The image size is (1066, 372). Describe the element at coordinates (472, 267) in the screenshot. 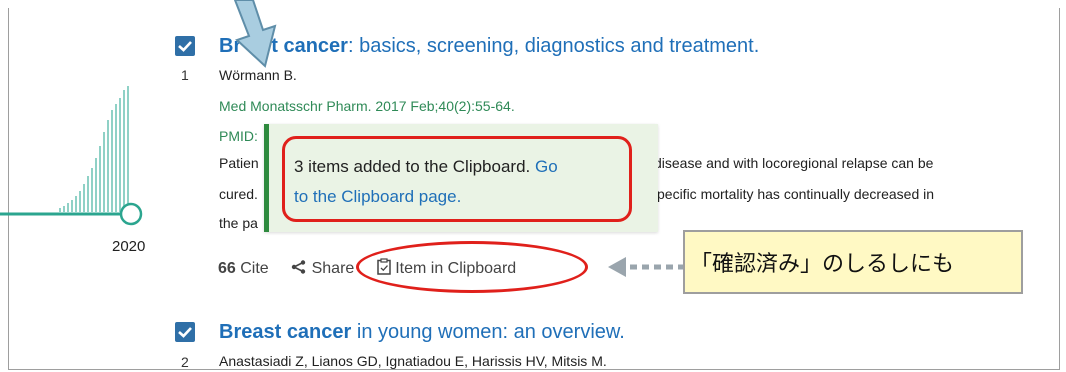

I see `annotation-highlight-clipboard` at that location.